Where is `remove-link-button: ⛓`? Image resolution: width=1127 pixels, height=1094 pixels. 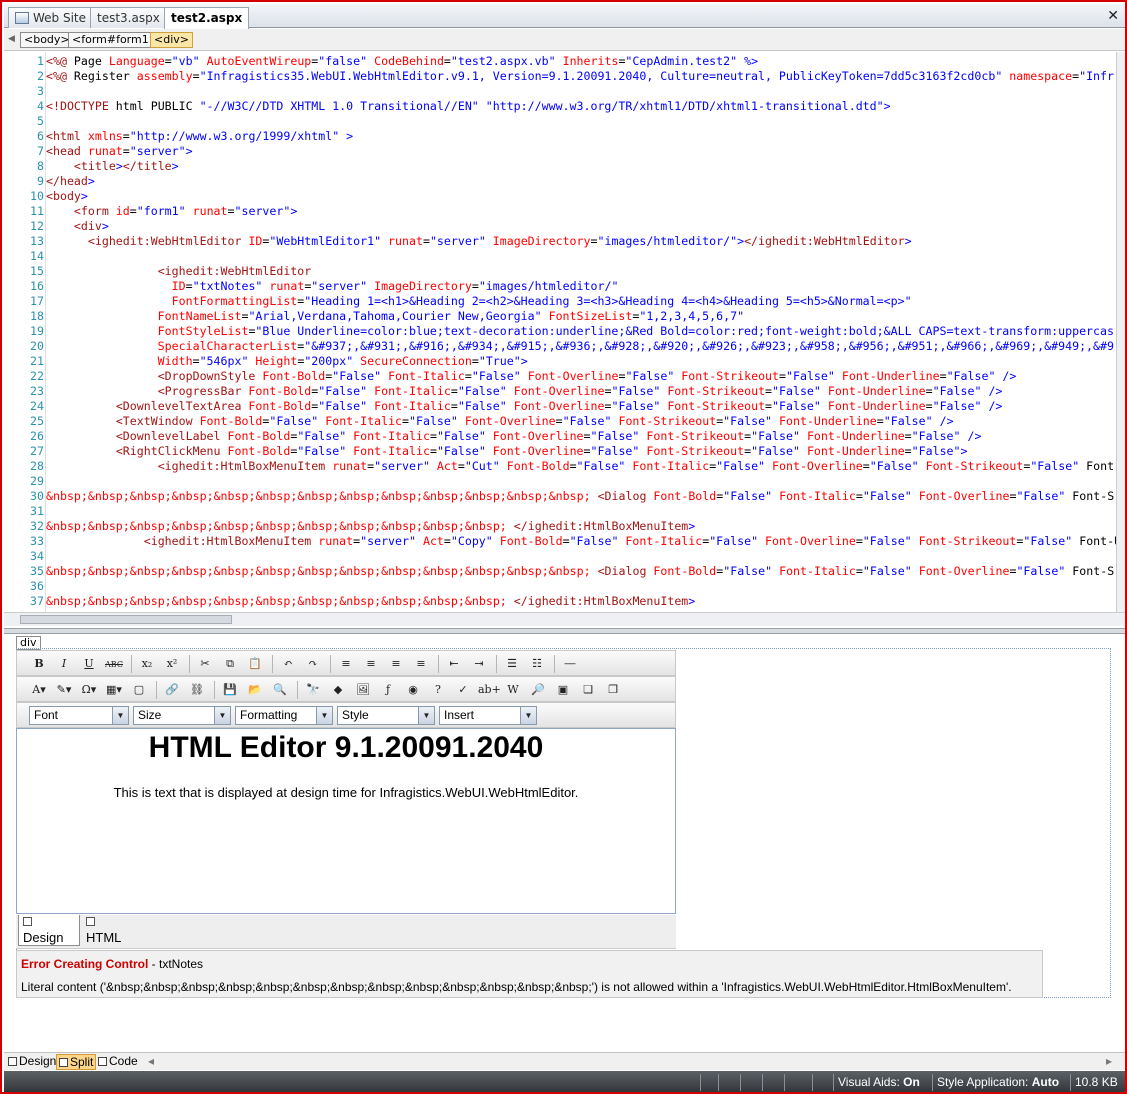
remove-link-button: ⛓ is located at coordinates (197, 690).